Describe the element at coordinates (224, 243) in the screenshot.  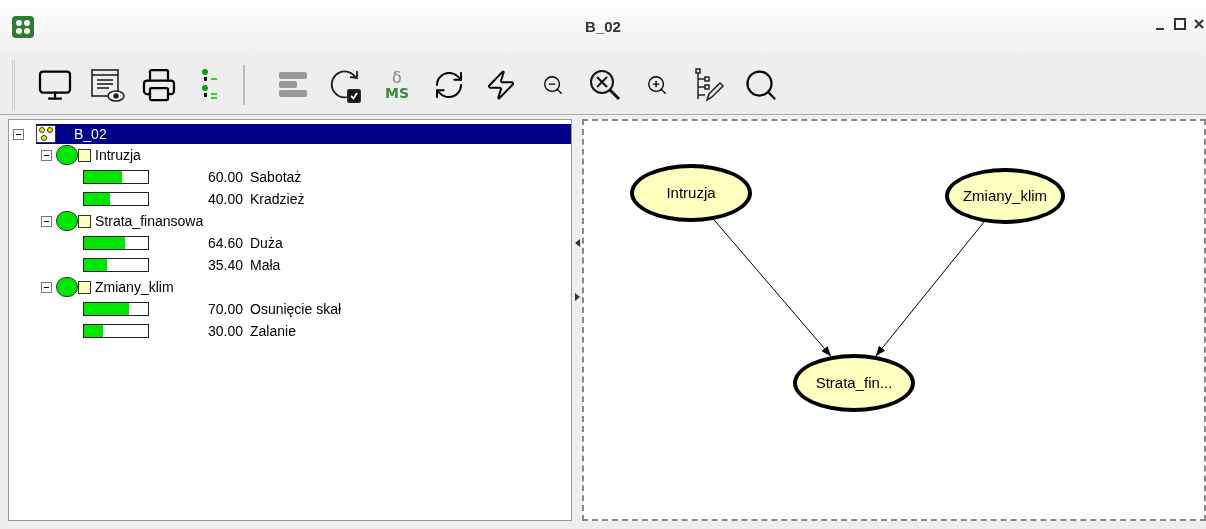
I see `probability-value: 64.60` at that location.